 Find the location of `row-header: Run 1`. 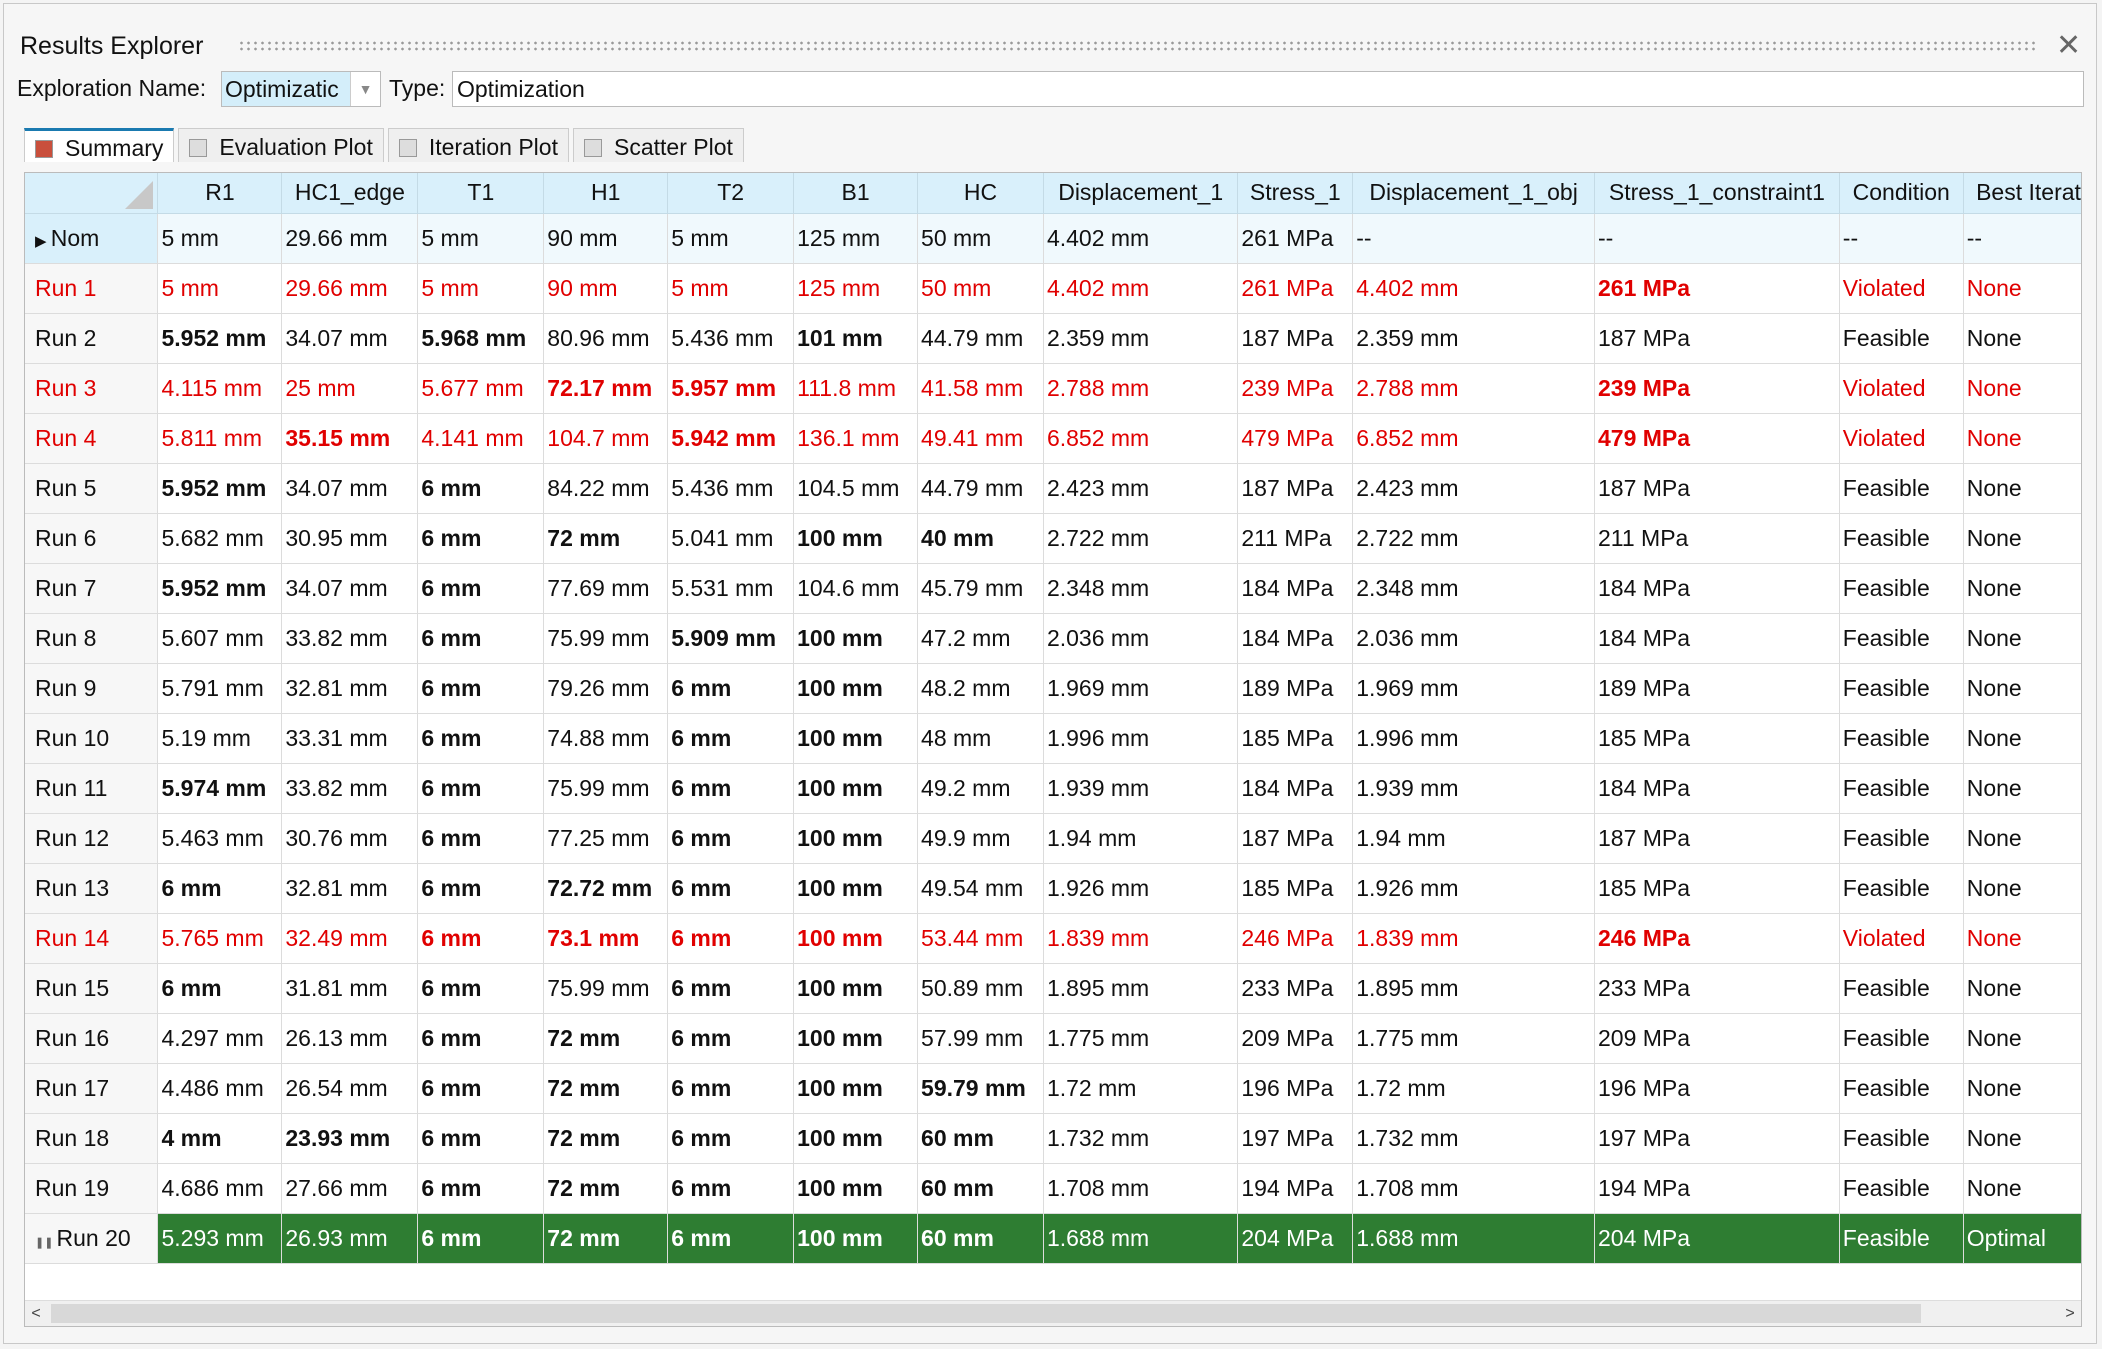

row-header: Run 1 is located at coordinates (92, 288).